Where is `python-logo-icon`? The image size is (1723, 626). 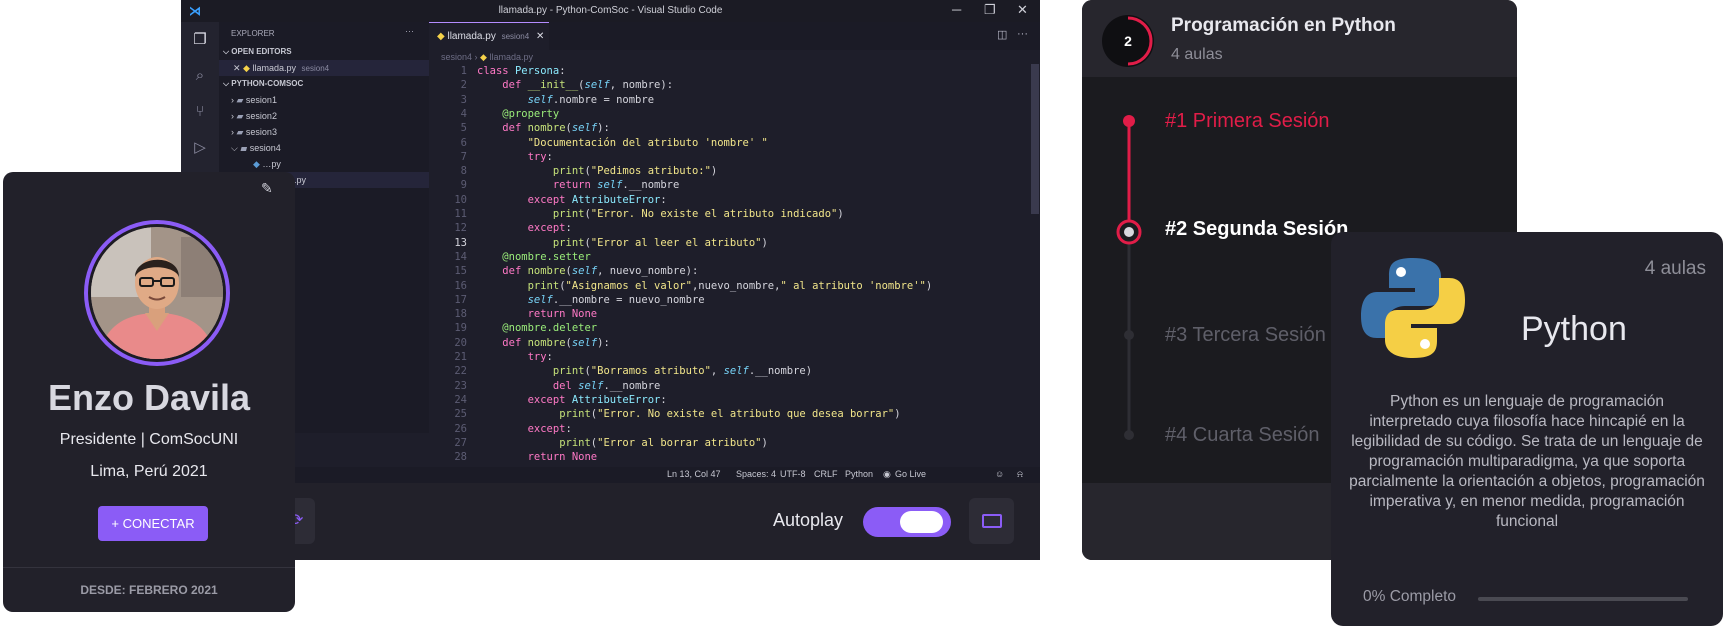 python-logo-icon is located at coordinates (1413, 308).